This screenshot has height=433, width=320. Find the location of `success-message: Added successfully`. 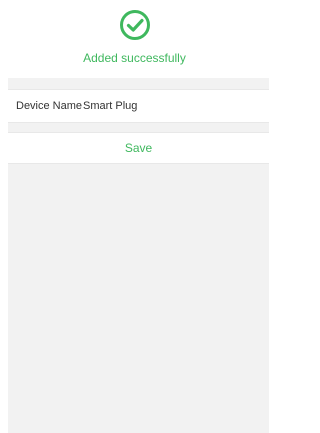

success-message: Added successfully is located at coordinates (134, 58).